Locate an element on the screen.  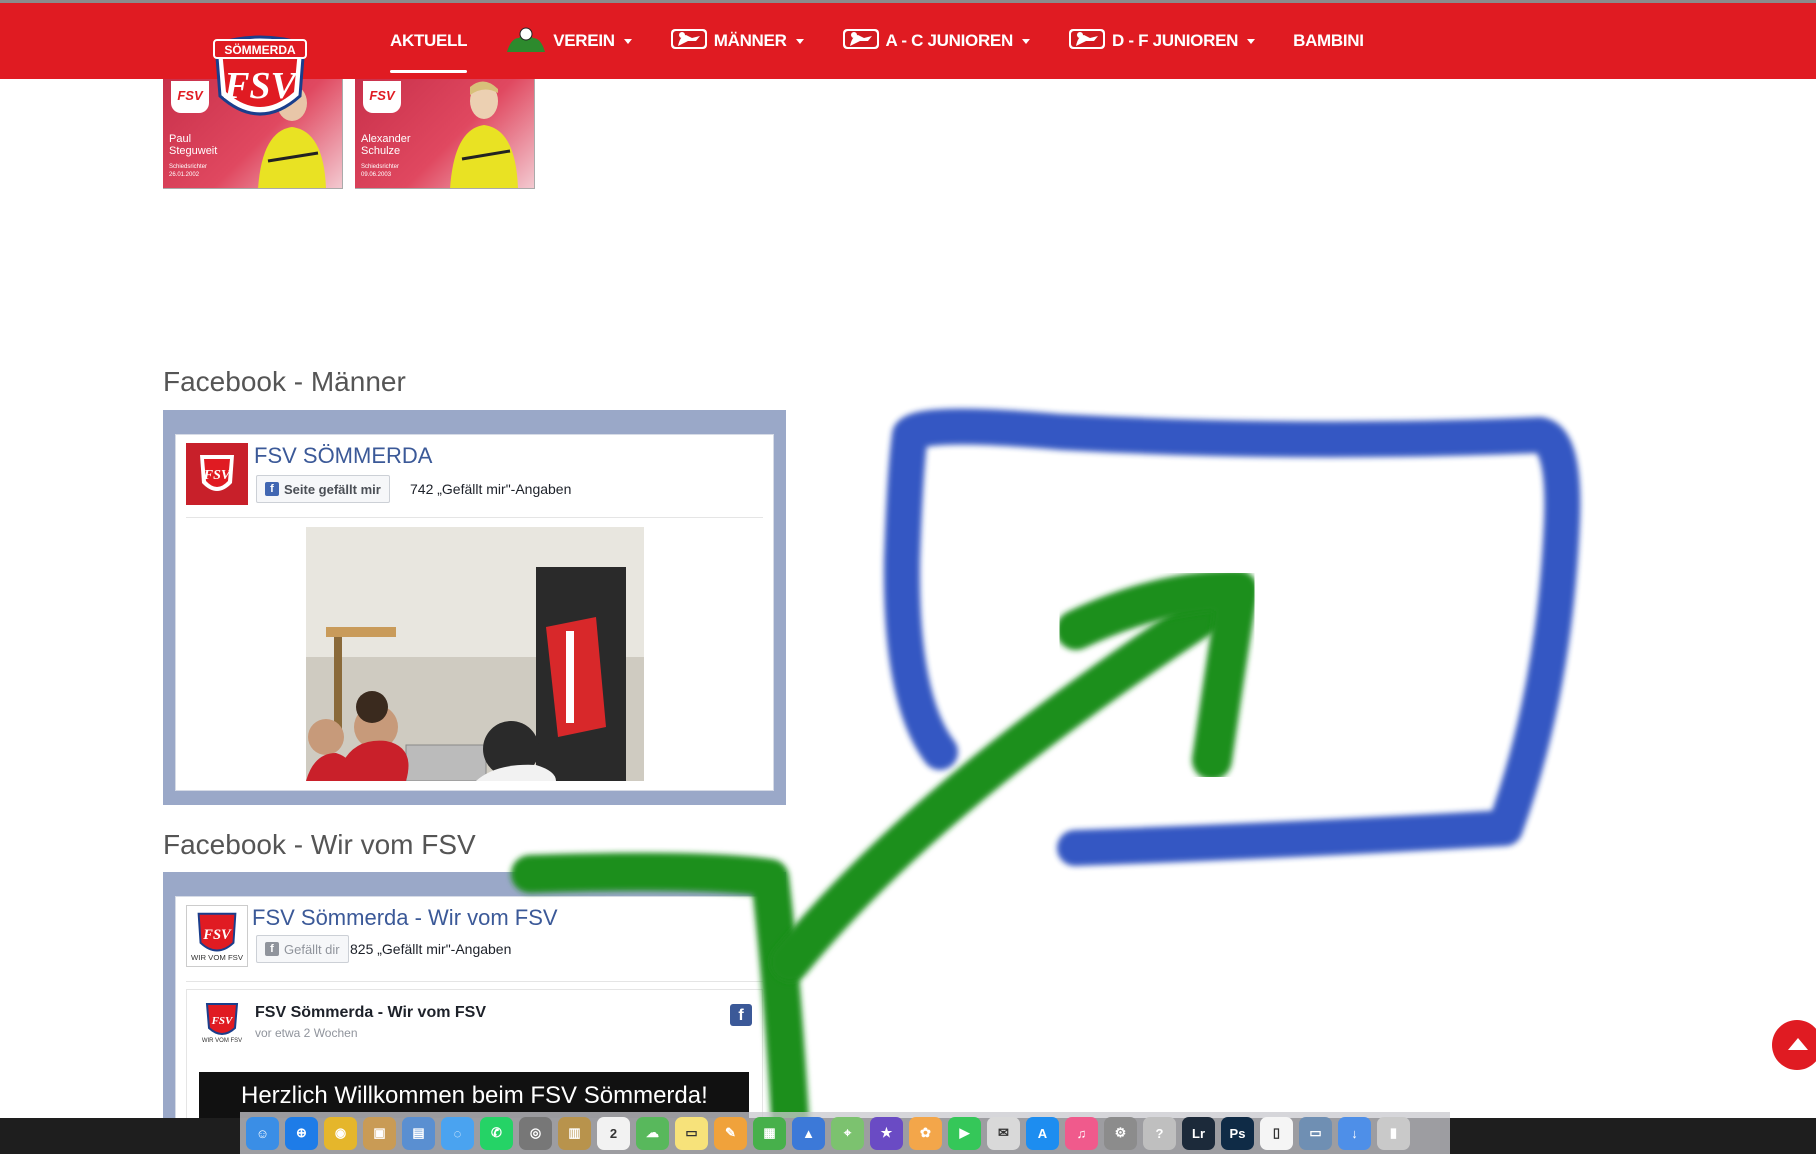
macos-dock: ☺ ⊕ ◉ ▣ ▤ ◌ ✆ ◎ ▥ 2 ☁ ▭ ✎ ▦ ▲ ⌖ ★ ✿ ▶ ✉ A ♫ ⚙? Lr Ps ▯ ▭ ↓ ▮ is located at coordinates (845, 1133).